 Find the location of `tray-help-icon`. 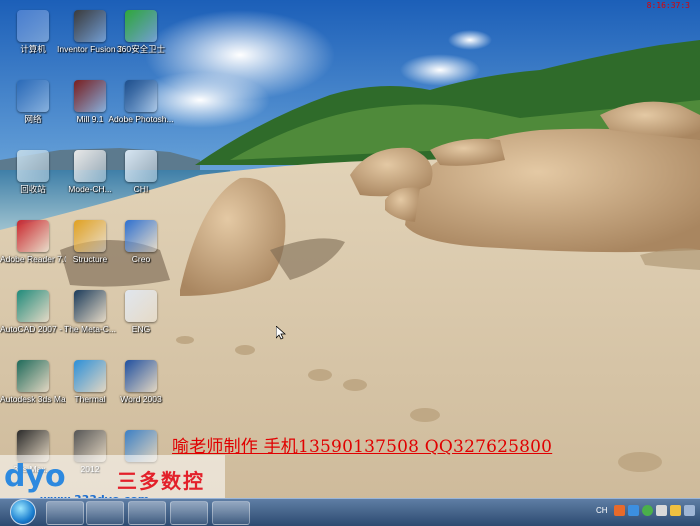

tray-help-icon is located at coordinates (647, 510).